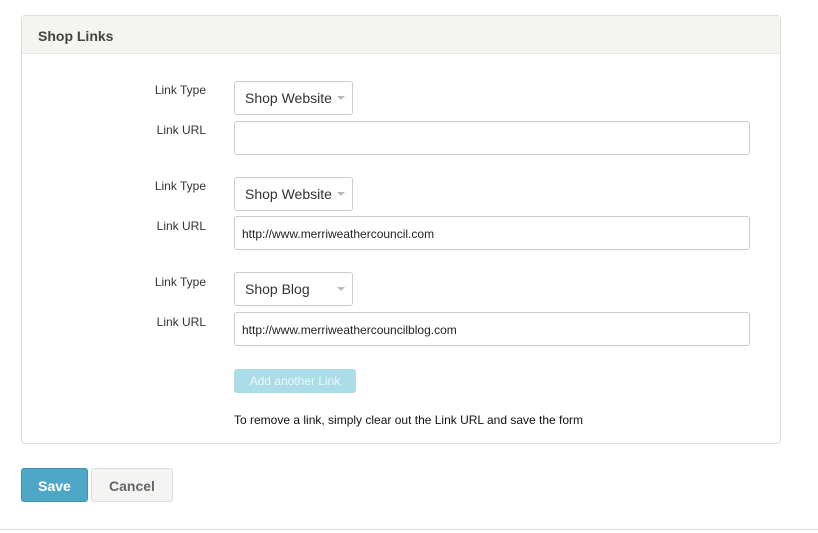  What do you see at coordinates (492, 233) in the screenshot?
I see `link-url-input-2: http://www.merriweathercouncil.com` at bounding box center [492, 233].